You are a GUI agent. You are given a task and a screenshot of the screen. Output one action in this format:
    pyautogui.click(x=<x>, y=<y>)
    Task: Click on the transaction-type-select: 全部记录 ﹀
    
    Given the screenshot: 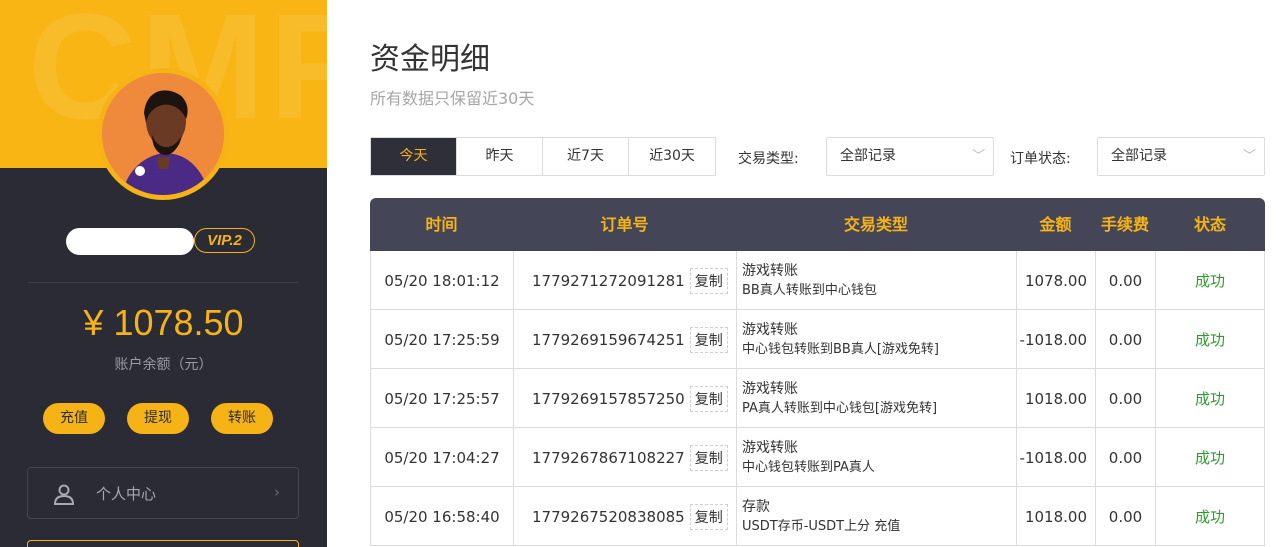 What is the action you would take?
    pyautogui.click(x=910, y=156)
    